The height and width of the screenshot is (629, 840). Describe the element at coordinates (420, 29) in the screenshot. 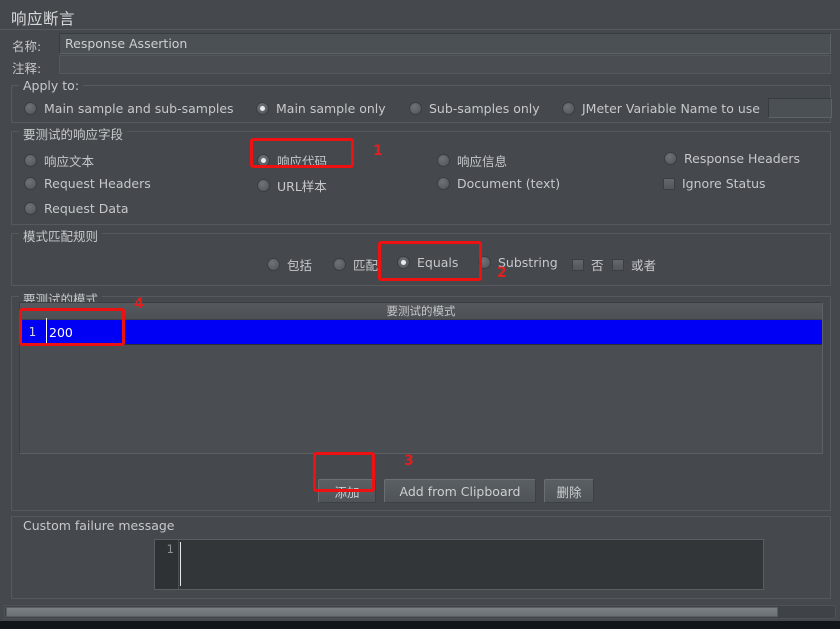

I see `title-divider` at that location.